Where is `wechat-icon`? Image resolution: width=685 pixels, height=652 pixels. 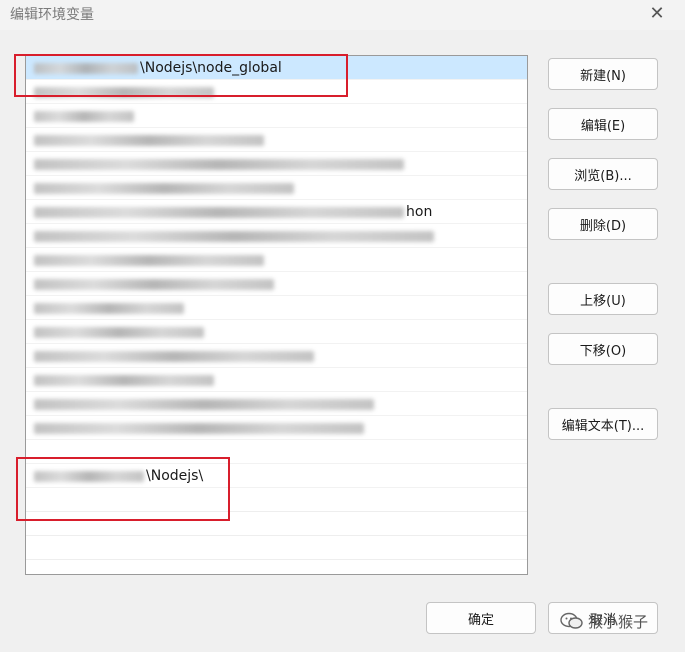
wechat-icon is located at coordinates (572, 621).